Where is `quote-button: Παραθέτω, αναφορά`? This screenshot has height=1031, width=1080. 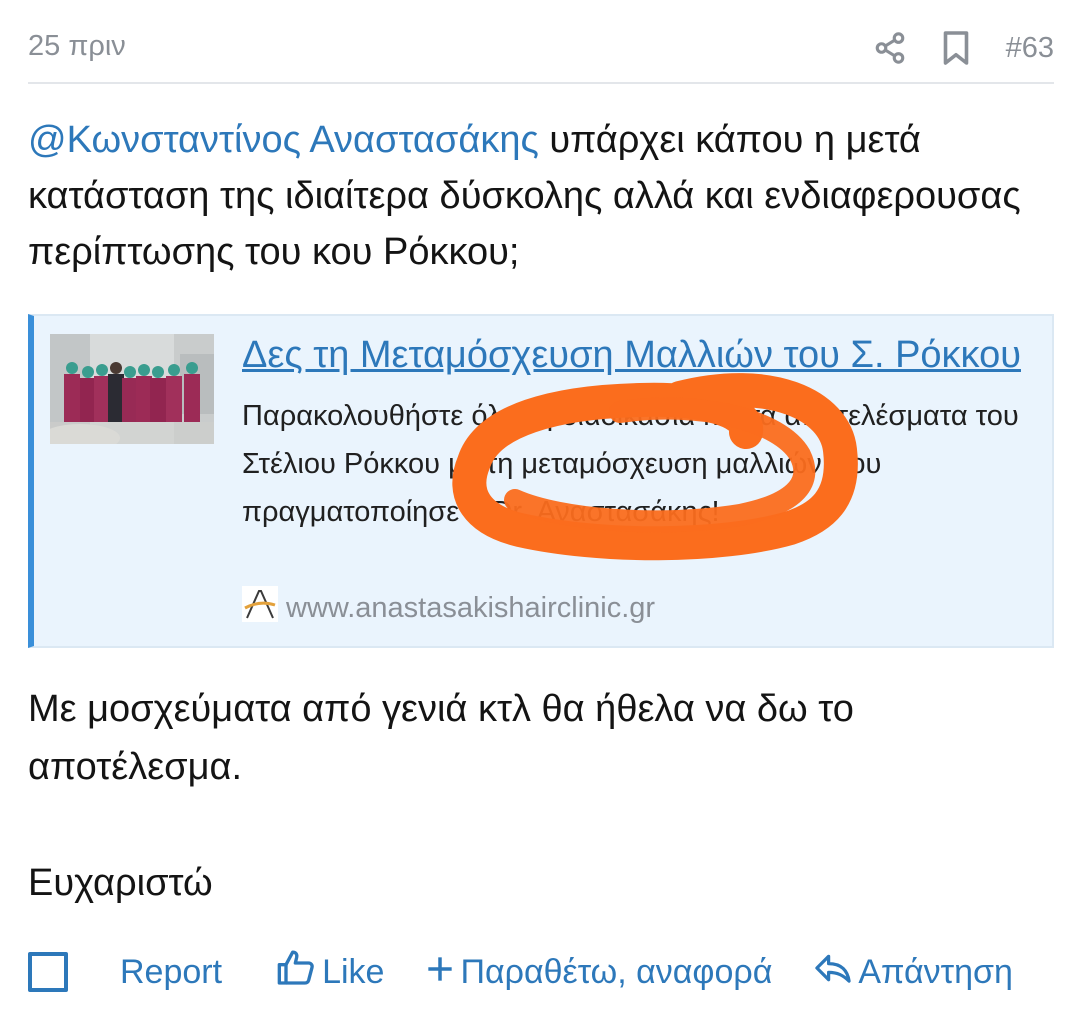 quote-button: Παραθέτω, αναφορά is located at coordinates (599, 972).